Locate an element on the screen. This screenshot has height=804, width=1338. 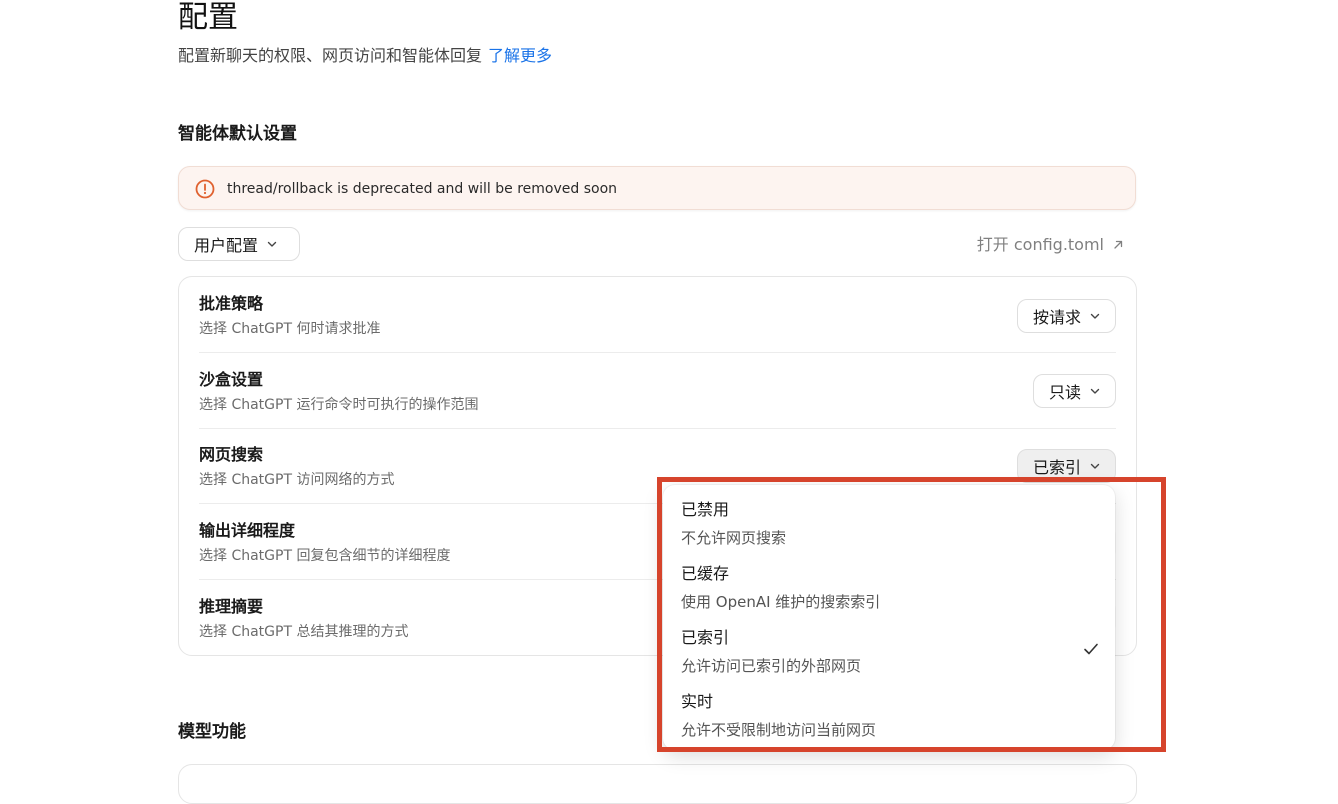
select-value: 按请求 is located at coordinates (1056, 317).